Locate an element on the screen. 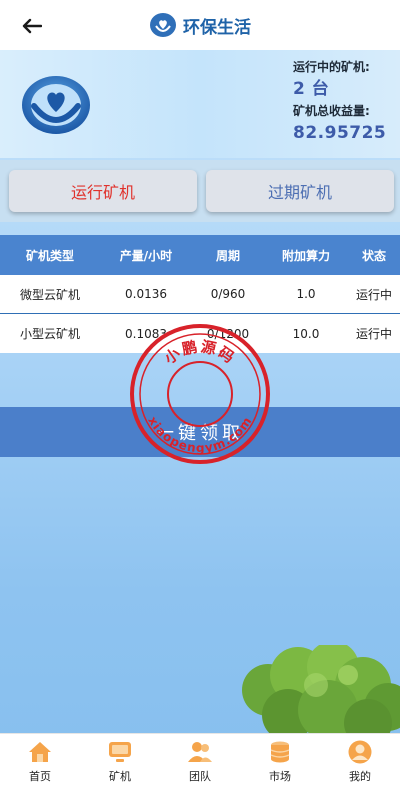 This screenshot has height=789, width=400. cell-type: 小型云矿机 is located at coordinates (49, 334).